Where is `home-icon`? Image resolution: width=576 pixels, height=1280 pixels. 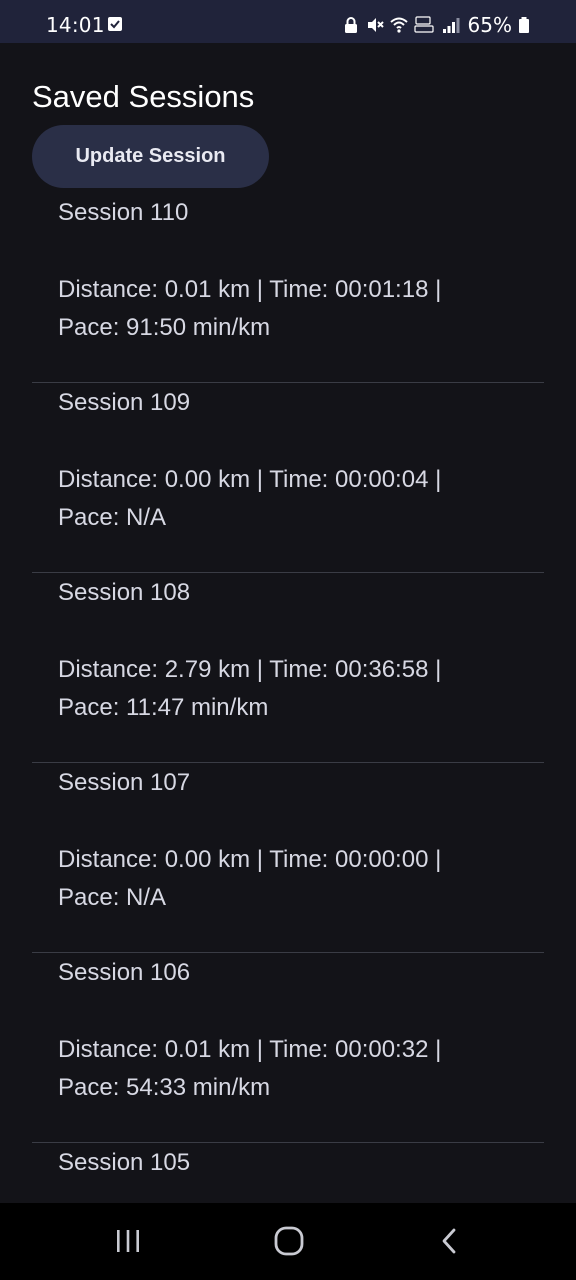
home-icon is located at coordinates (289, 1241).